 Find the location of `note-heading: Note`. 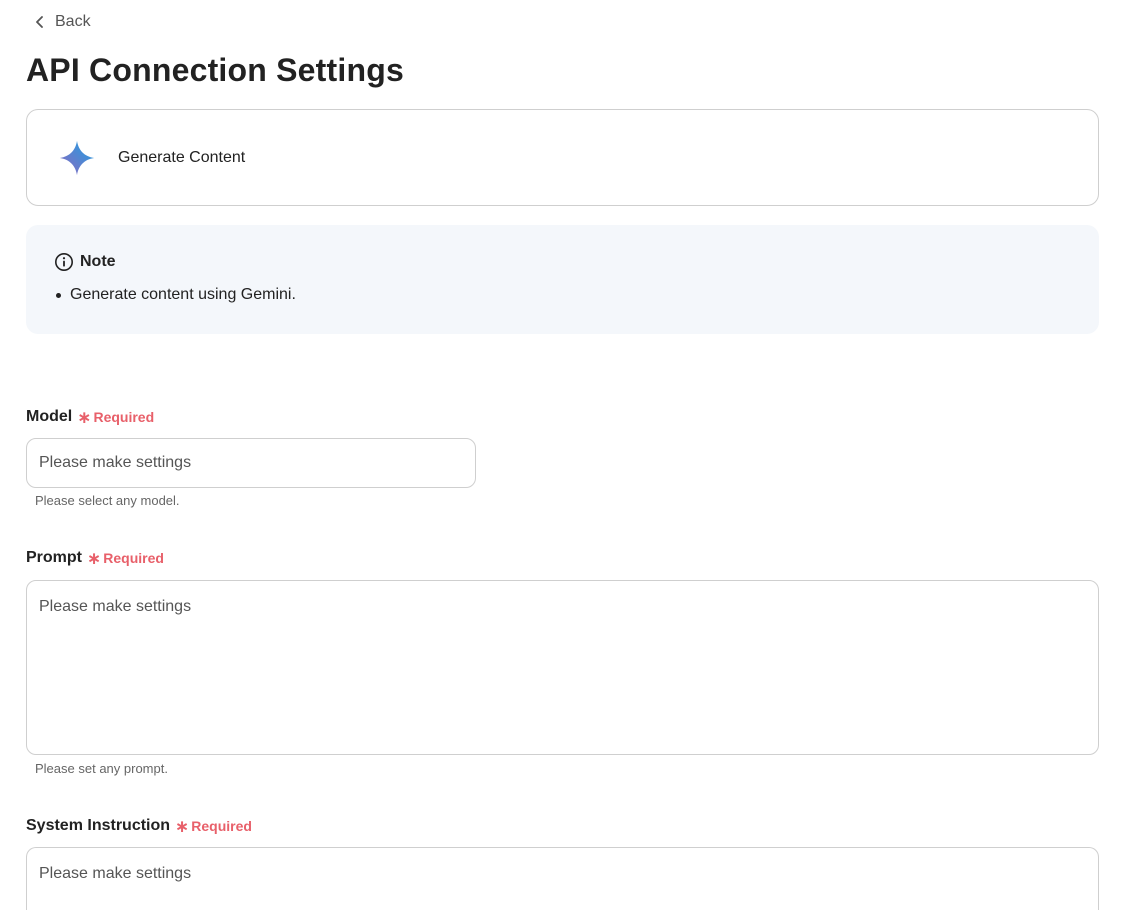

note-heading: Note is located at coordinates (85, 262).